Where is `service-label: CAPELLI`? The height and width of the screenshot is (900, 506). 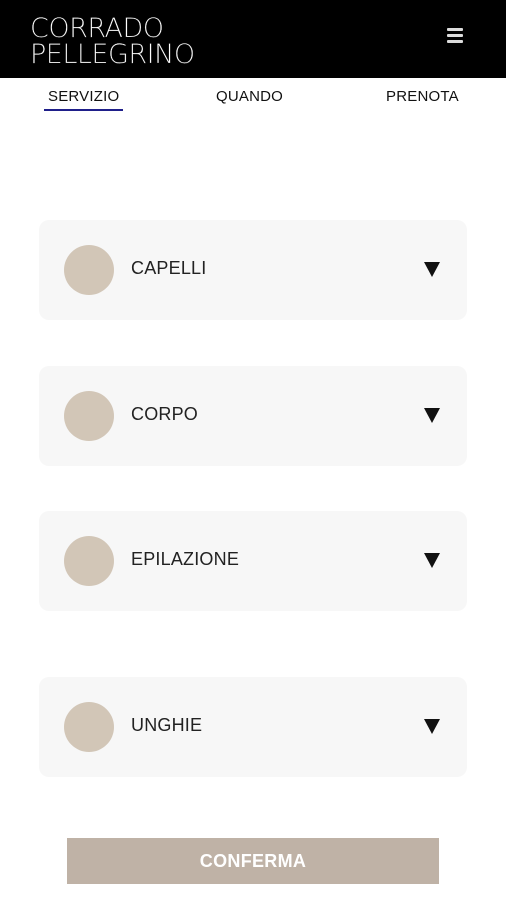
service-label: CAPELLI is located at coordinates (169, 268).